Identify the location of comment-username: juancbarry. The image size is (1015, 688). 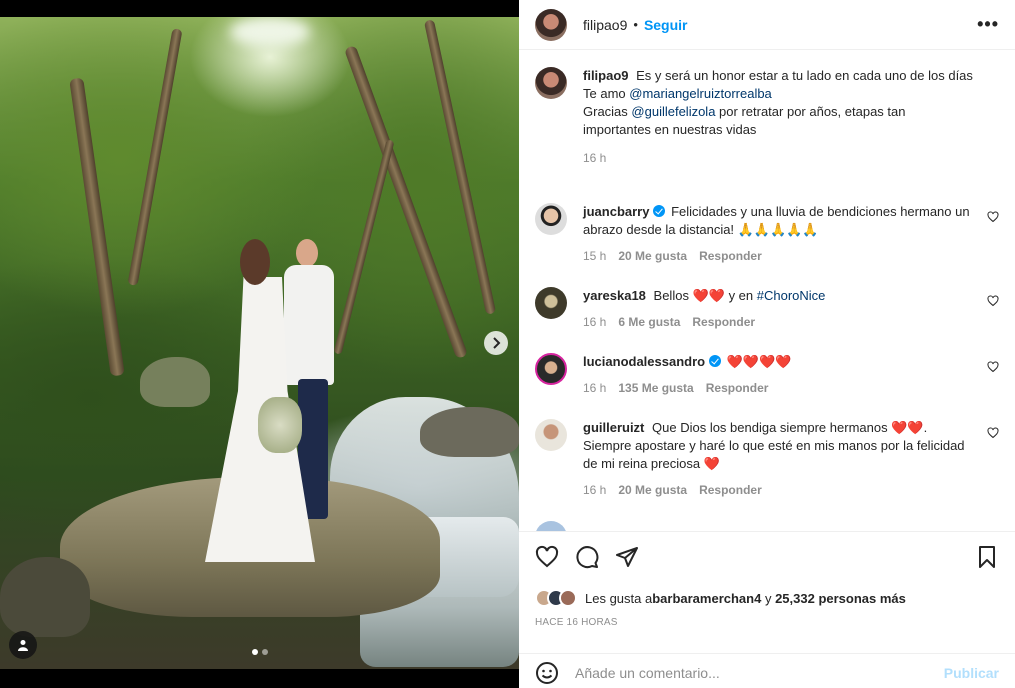
(616, 211).